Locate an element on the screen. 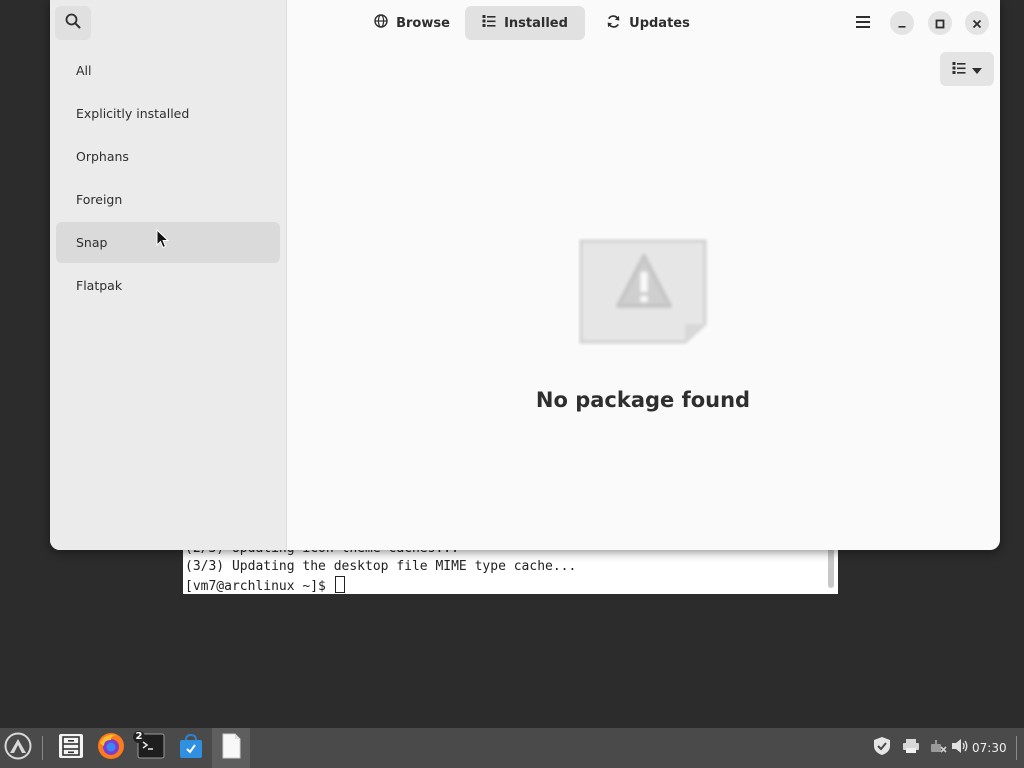 The height and width of the screenshot is (768, 1024). terminal-prompt-line: [vm7@archlinux ~]$ is located at coordinates (380, 585).